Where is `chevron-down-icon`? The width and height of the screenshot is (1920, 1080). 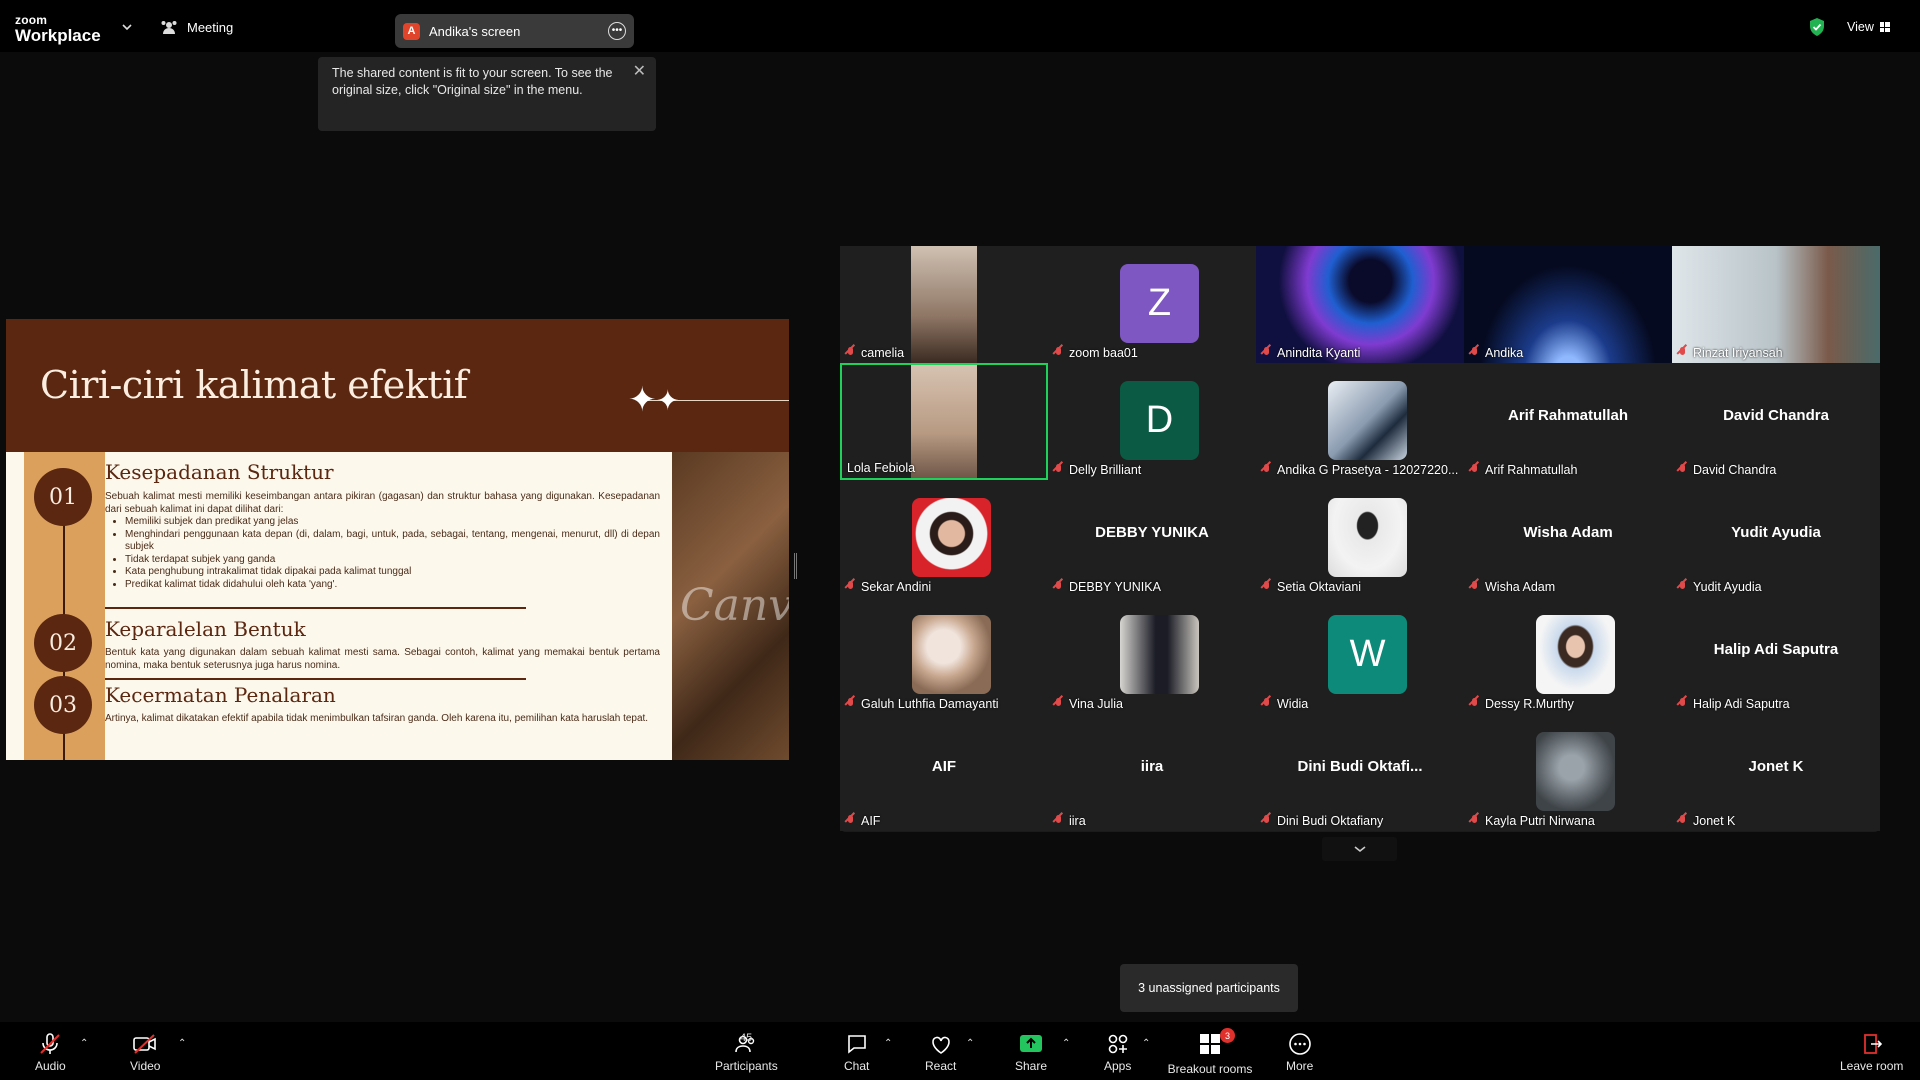
chevron-down-icon is located at coordinates (127, 27).